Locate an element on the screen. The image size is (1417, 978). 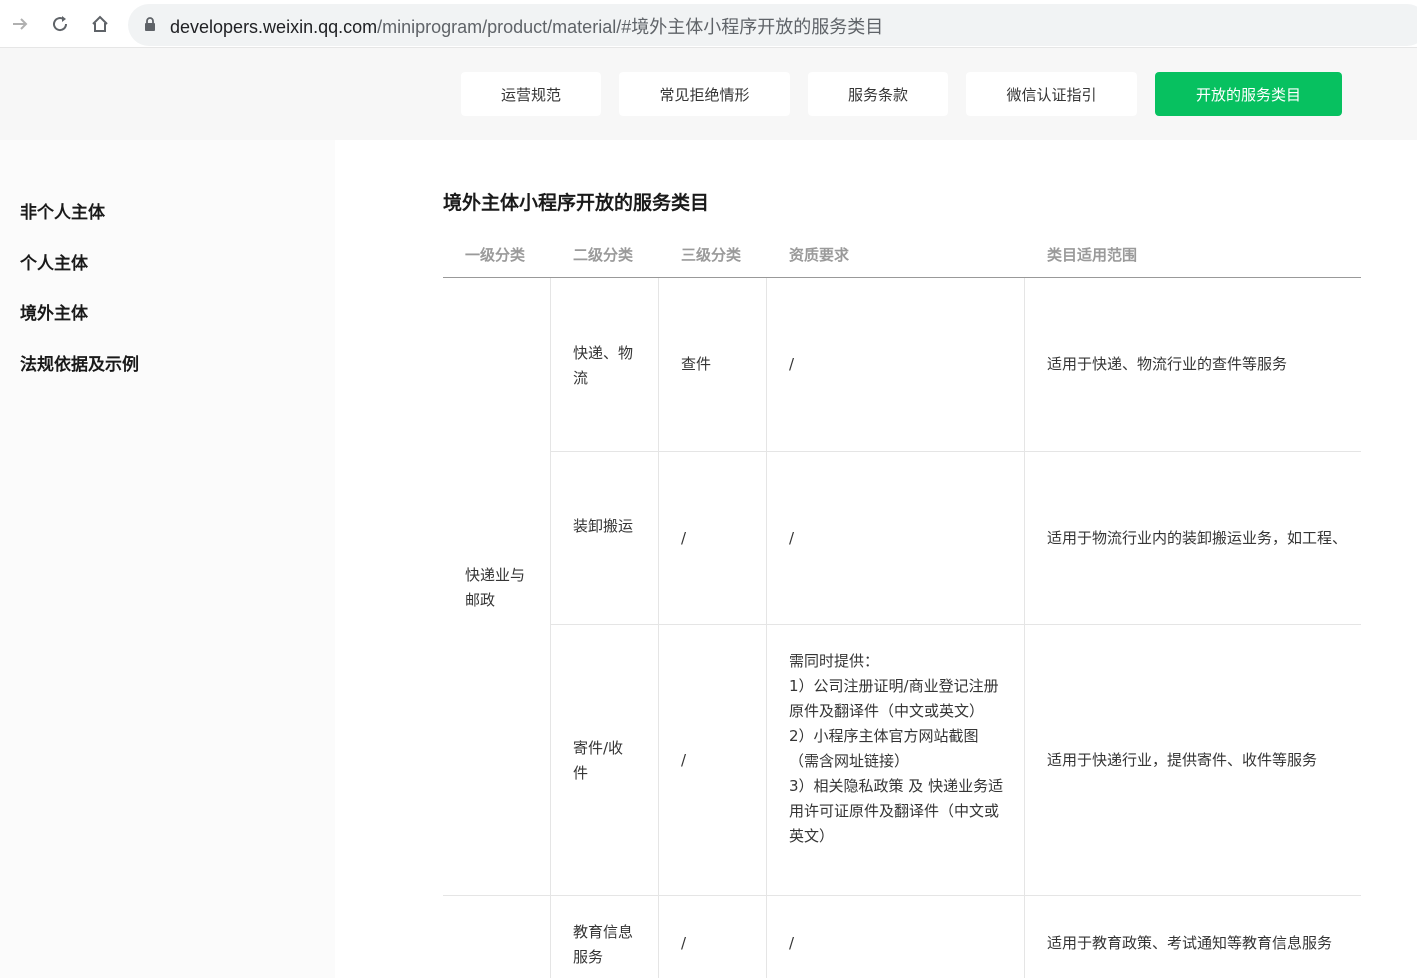
column-header-level1: 一级分类 is located at coordinates (495, 255).